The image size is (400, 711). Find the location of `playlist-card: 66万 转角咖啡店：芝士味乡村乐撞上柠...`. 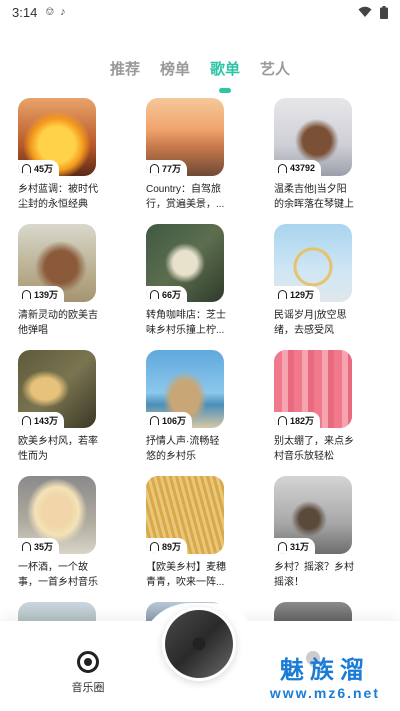

playlist-card: 66万 转角咖啡店：芝士味乡村乐撞上柠... is located at coordinates (187, 281).